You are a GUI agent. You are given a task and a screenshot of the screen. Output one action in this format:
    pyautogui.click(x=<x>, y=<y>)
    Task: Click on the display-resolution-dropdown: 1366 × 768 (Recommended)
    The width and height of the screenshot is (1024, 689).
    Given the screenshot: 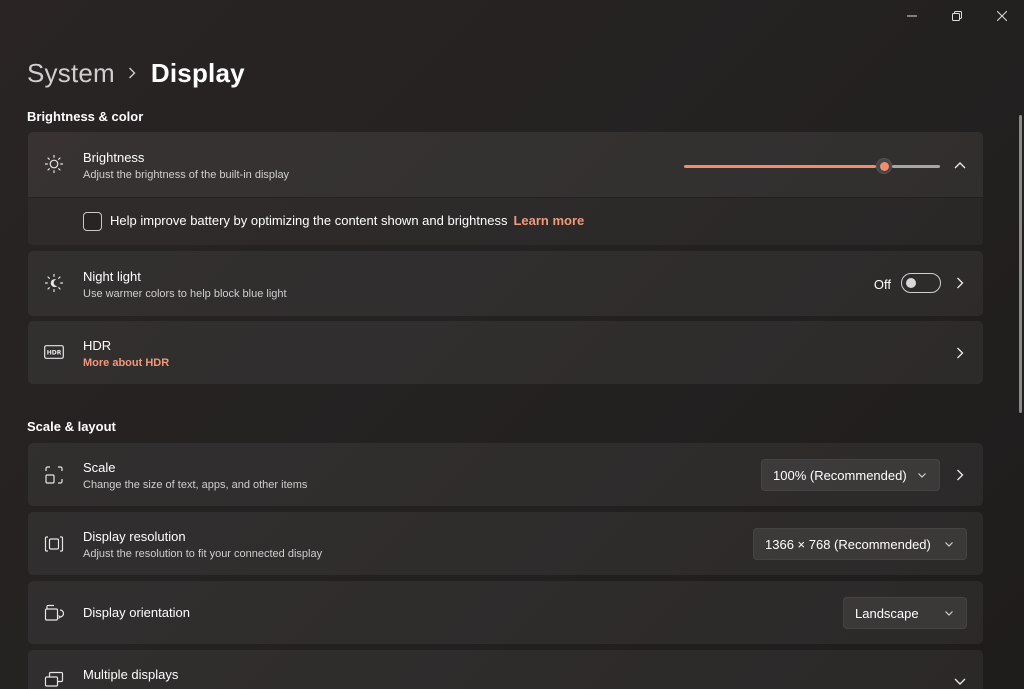 What is the action you would take?
    pyautogui.click(x=860, y=544)
    